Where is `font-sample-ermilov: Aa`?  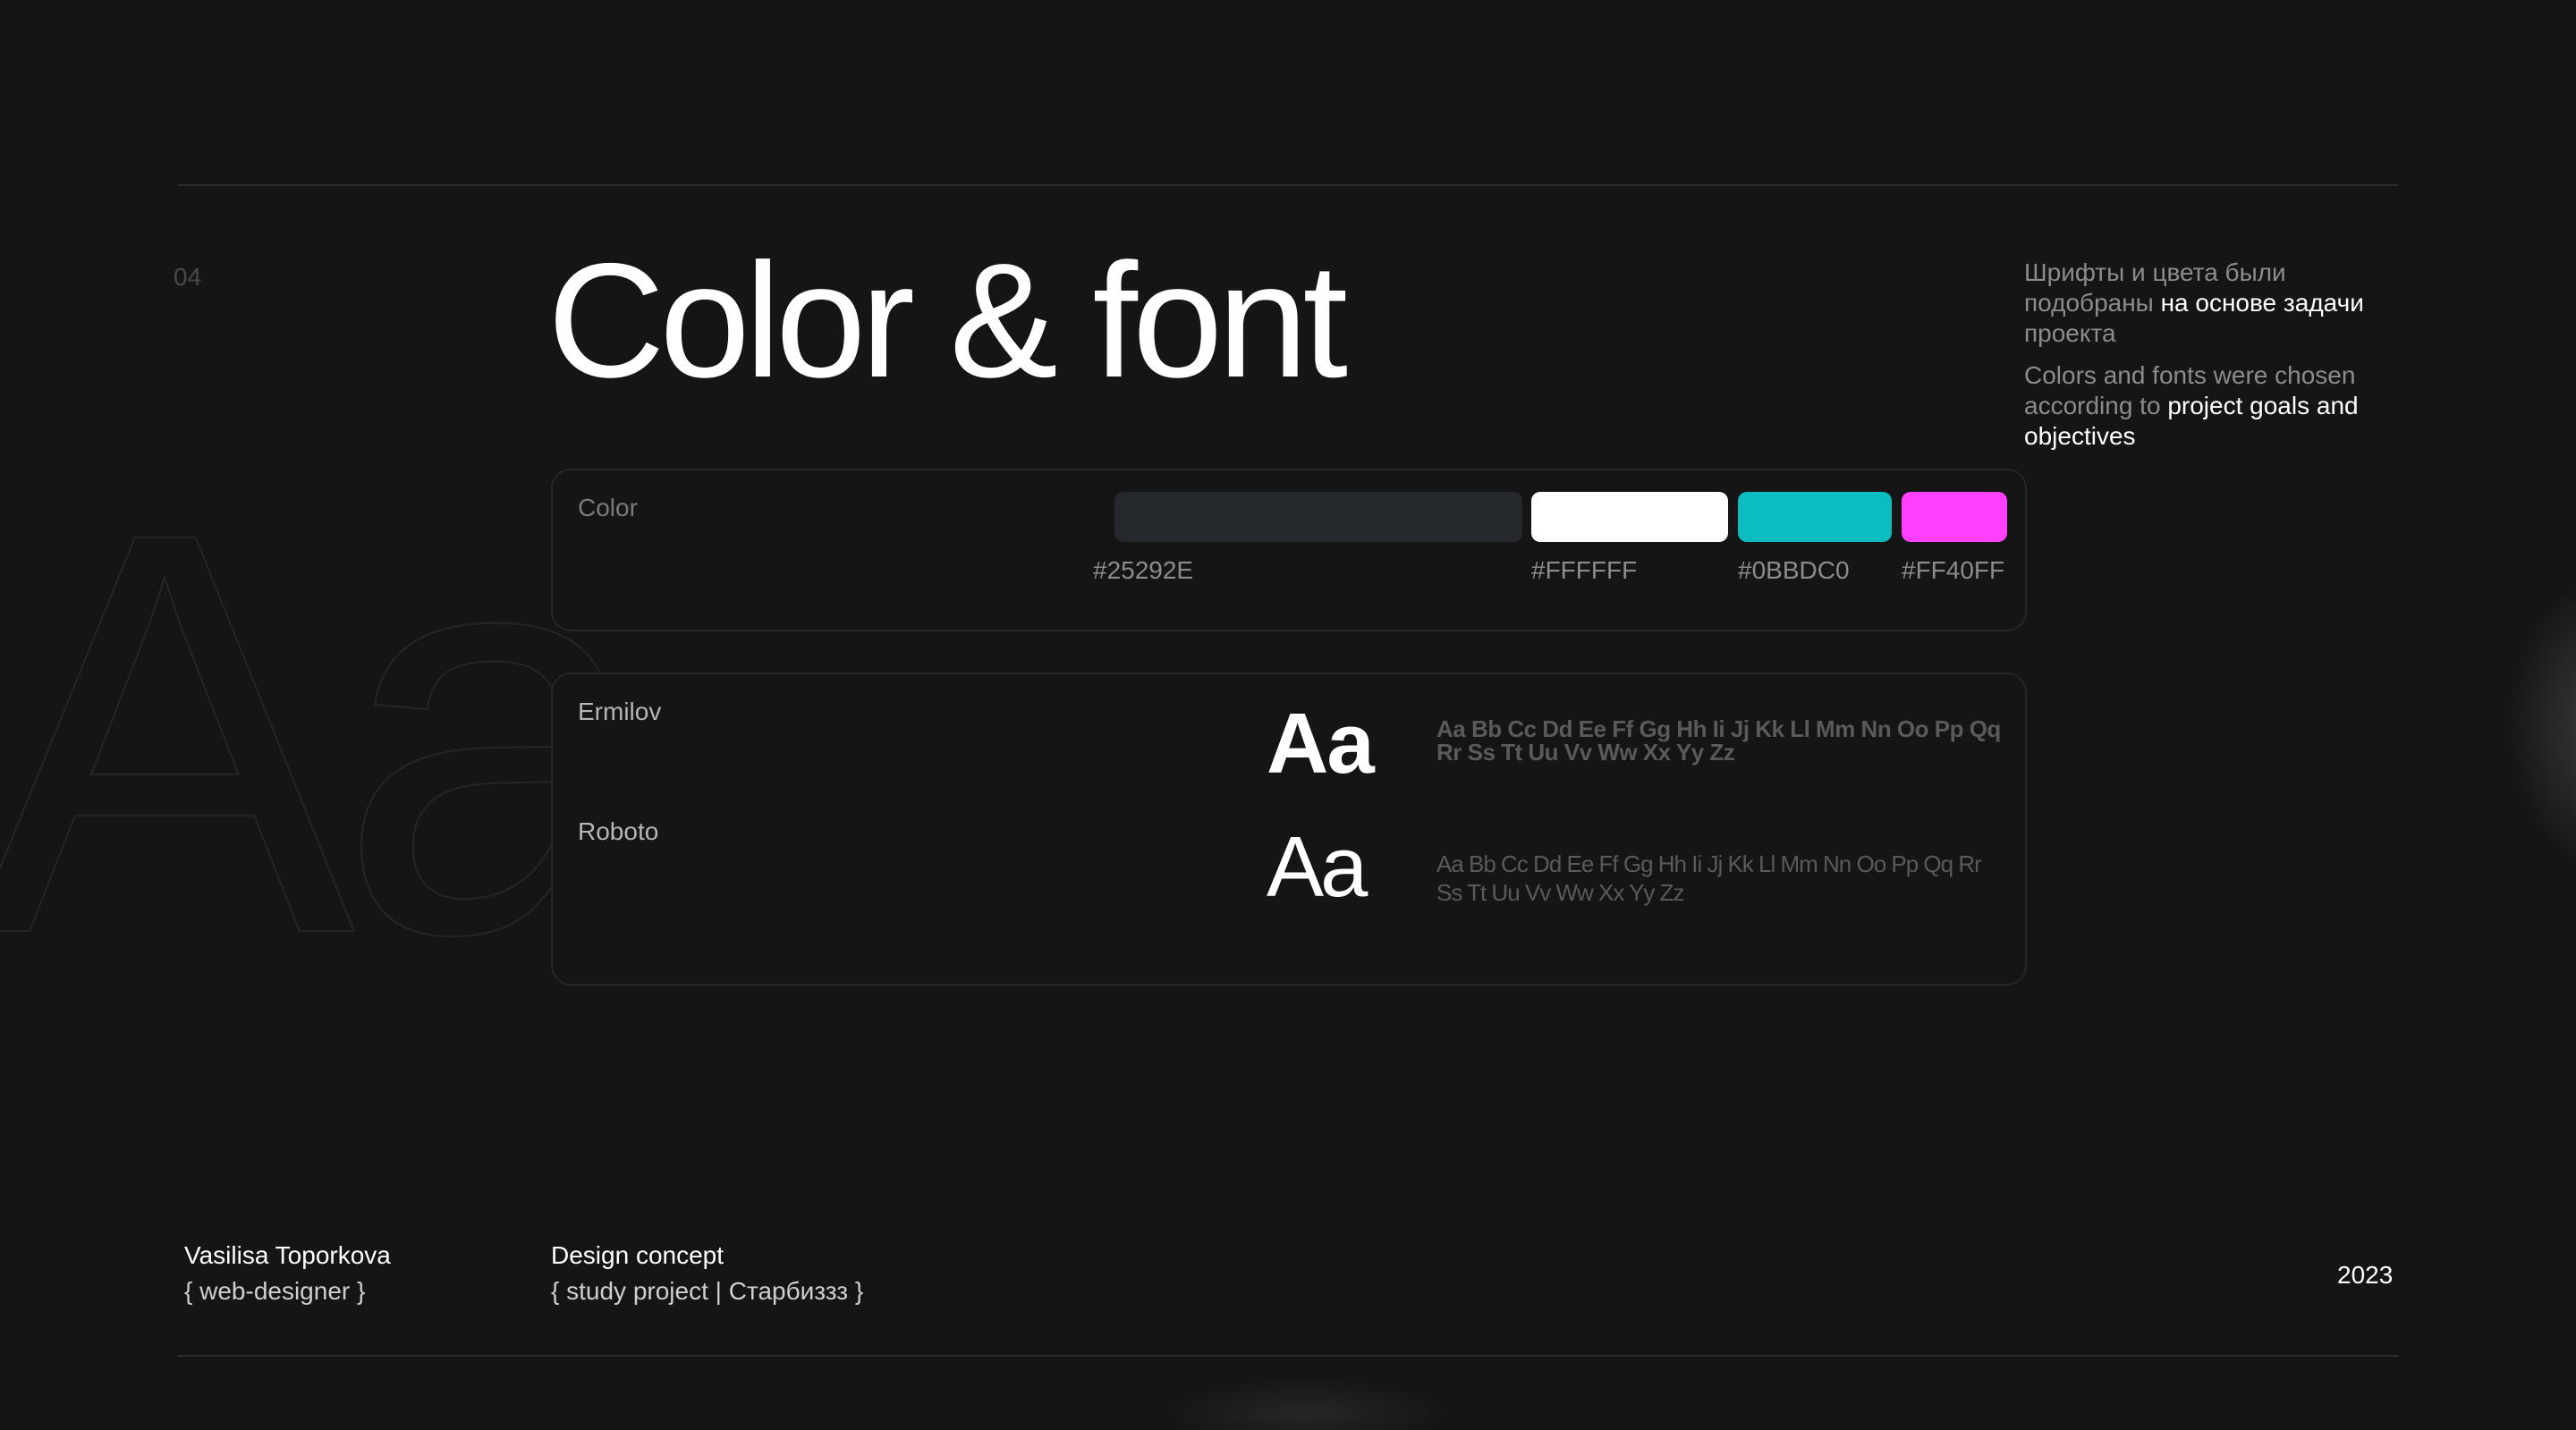
font-sample-ermilov: Aa is located at coordinates (1321, 743).